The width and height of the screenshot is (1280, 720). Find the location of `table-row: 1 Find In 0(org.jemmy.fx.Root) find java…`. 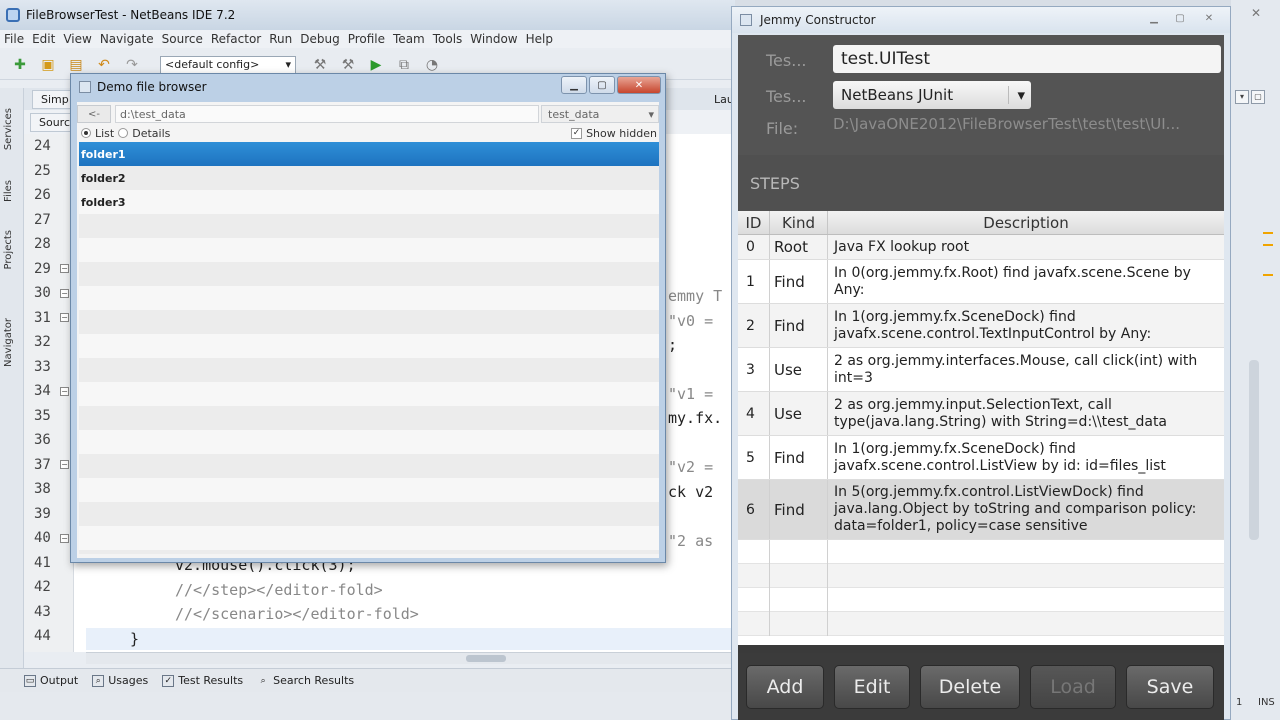

table-row: 1 Find In 0(org.jemmy.fx.Root) find java… is located at coordinates (981, 282).